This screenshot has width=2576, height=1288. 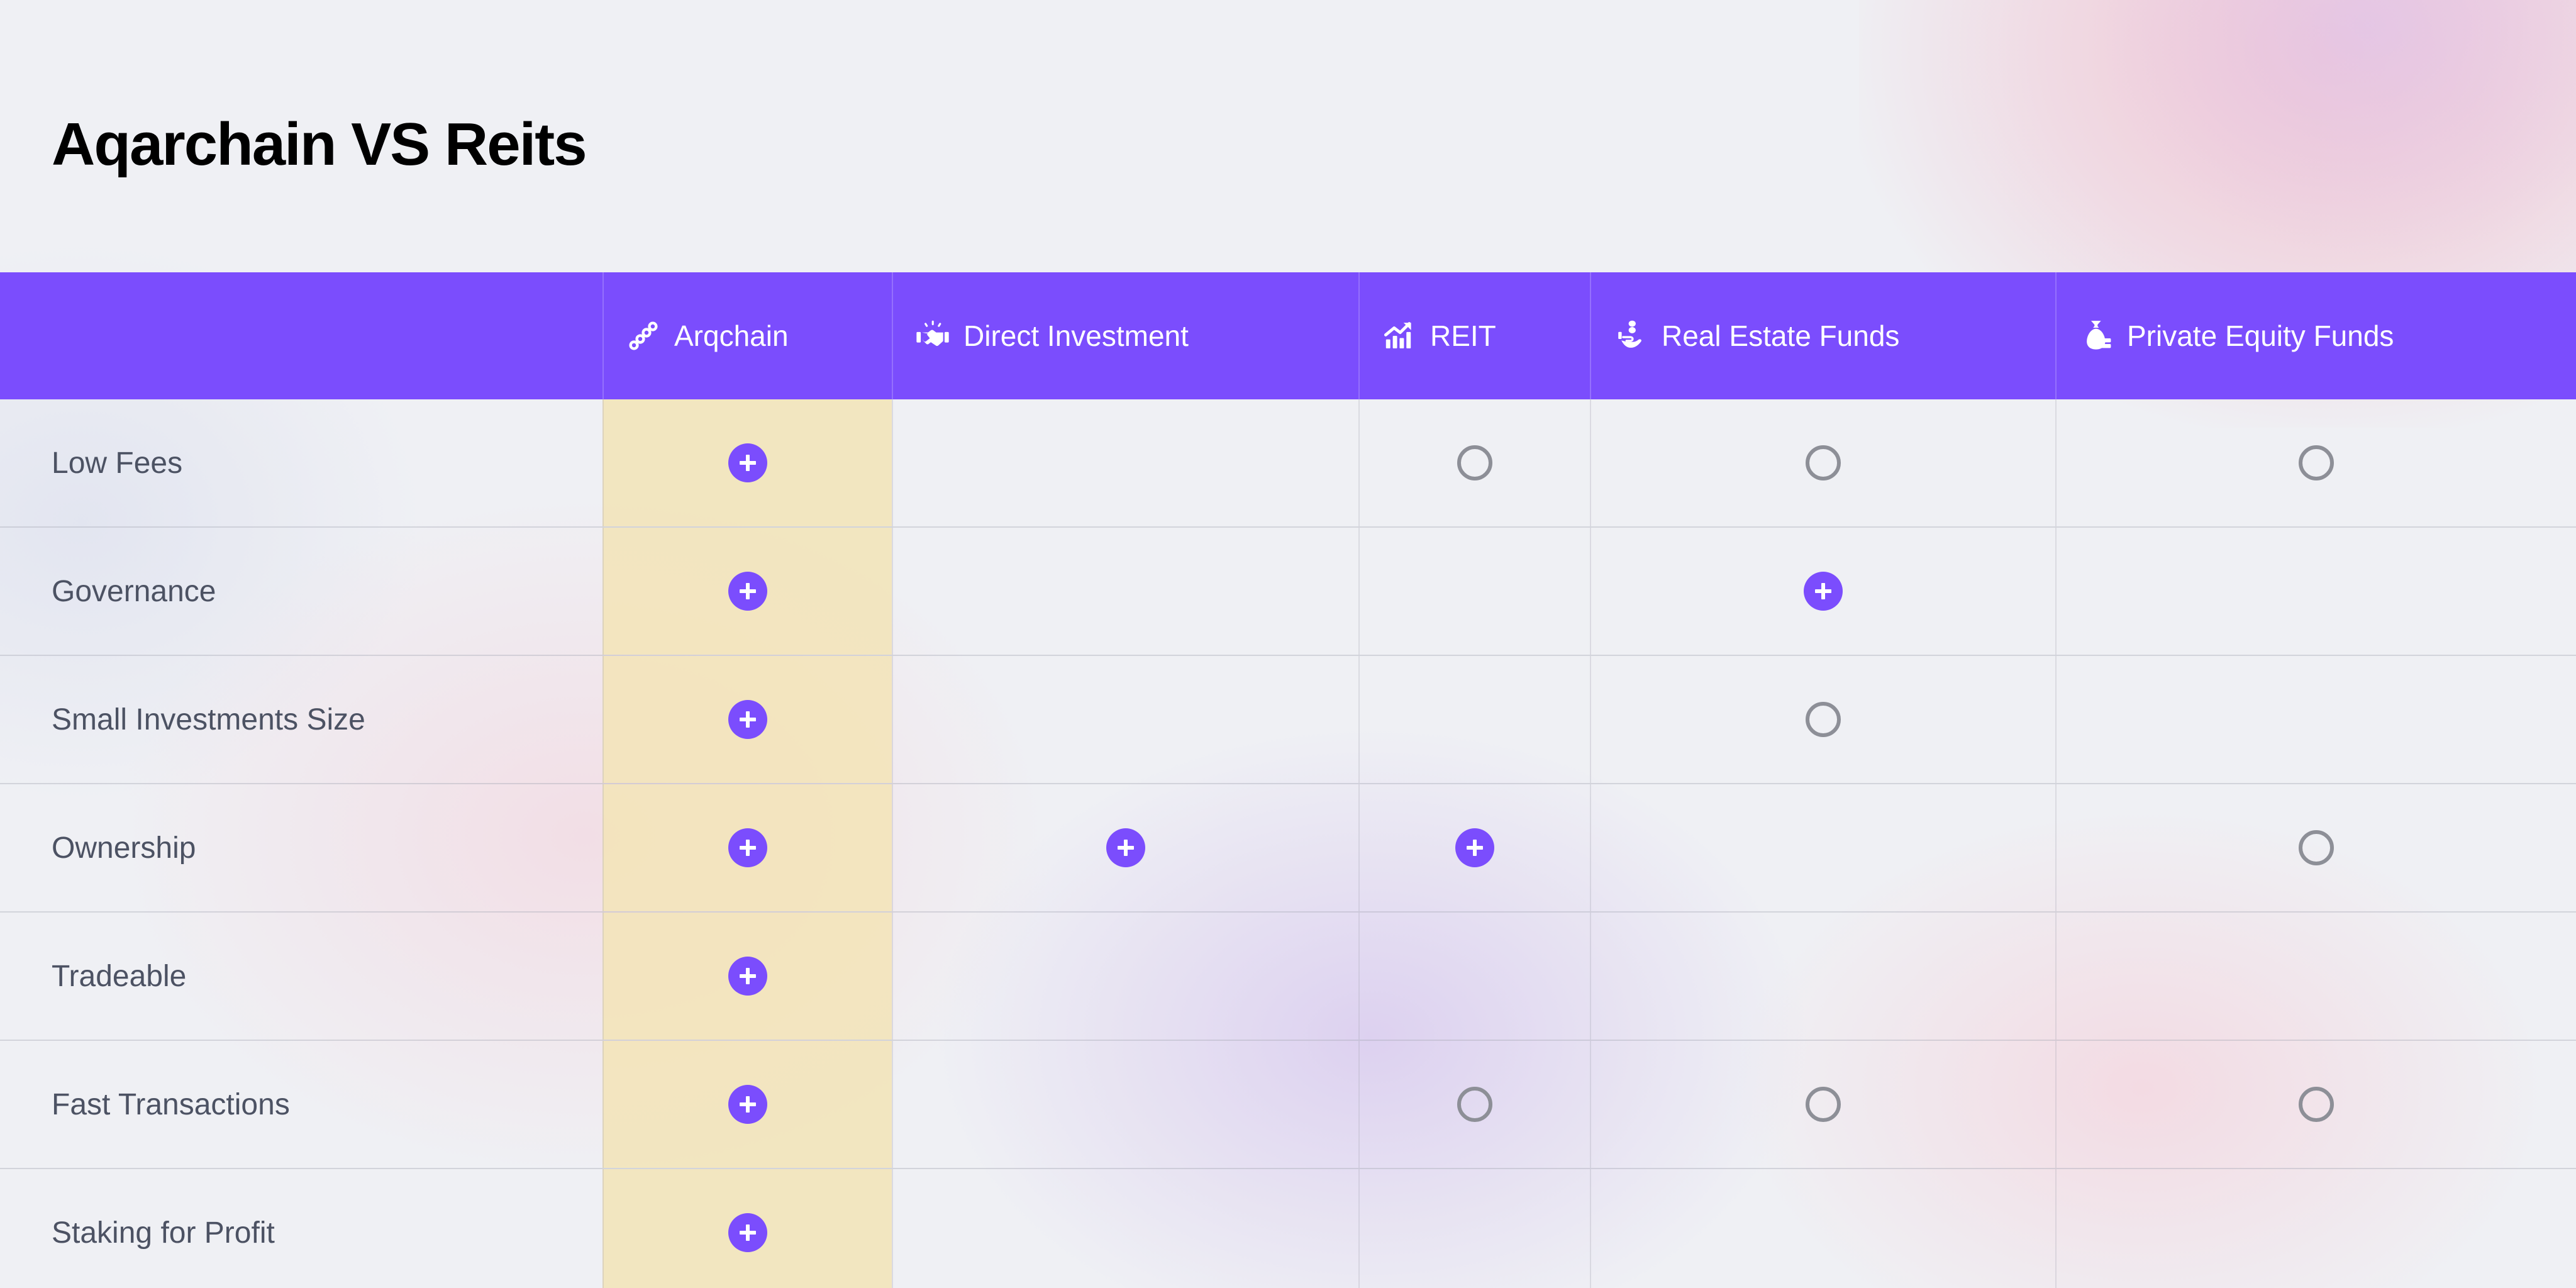 I want to click on row-label: Tradeable, so click(x=119, y=976).